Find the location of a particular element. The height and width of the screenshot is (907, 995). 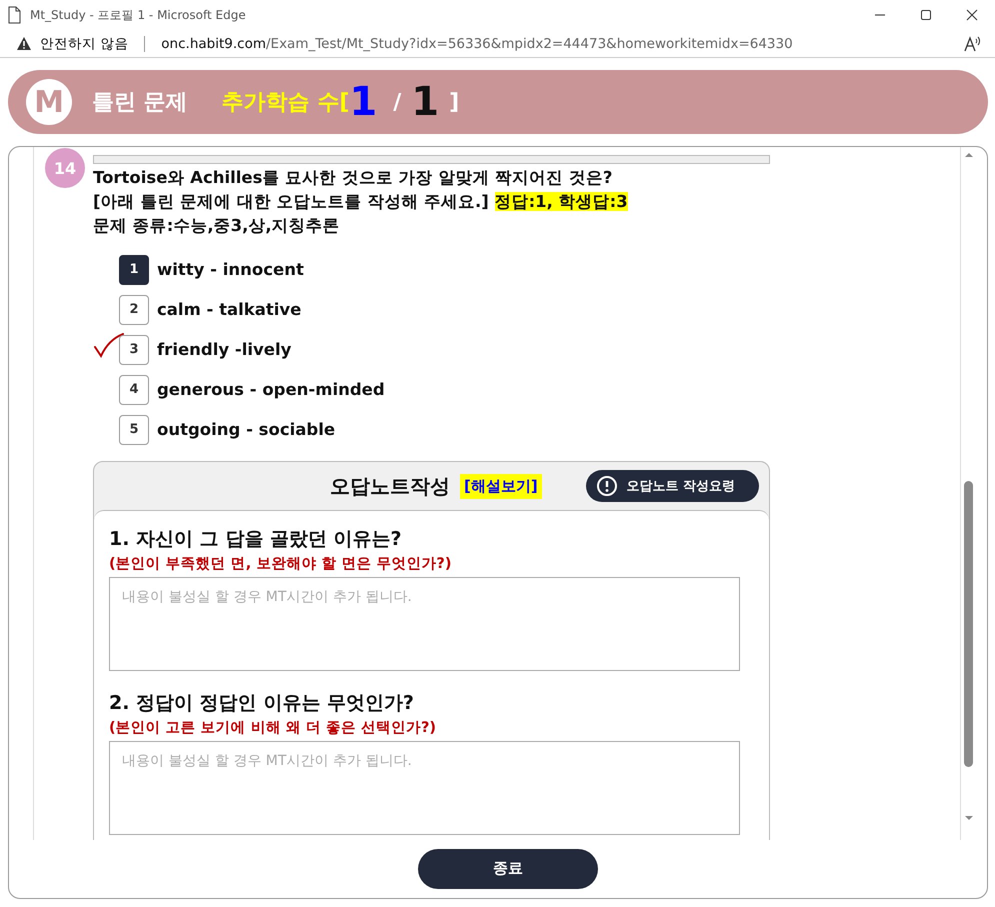

choice-text: witty - innocent is located at coordinates (230, 270).